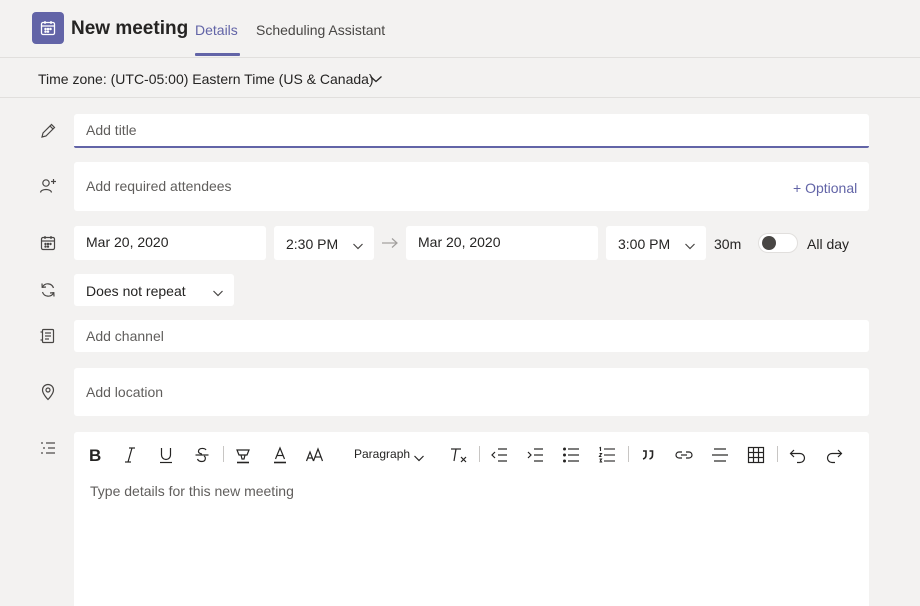  What do you see at coordinates (48, 186) in the screenshot?
I see `add-person-icon` at bounding box center [48, 186].